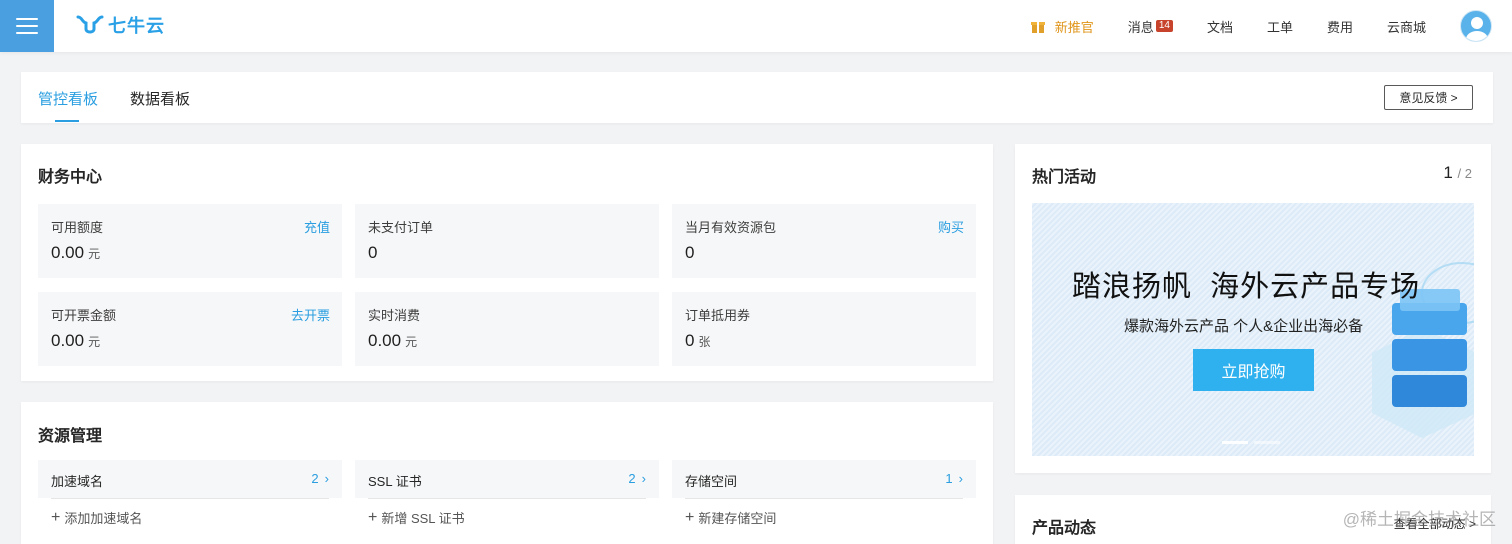 The height and width of the screenshot is (544, 1512). Describe the element at coordinates (951, 226) in the screenshot. I see `buy-link: 购买` at that location.